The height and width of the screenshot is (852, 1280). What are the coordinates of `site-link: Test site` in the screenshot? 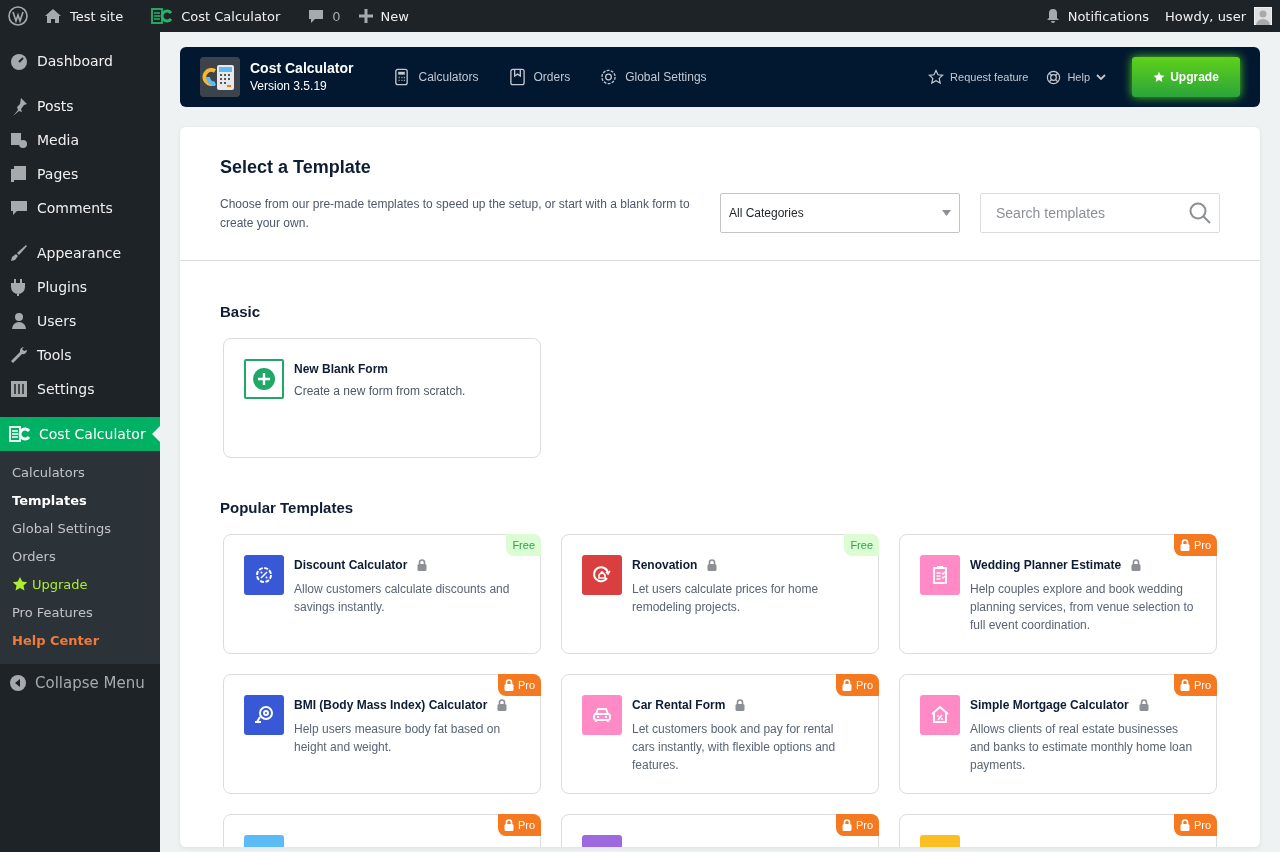 It's located at (84, 16).